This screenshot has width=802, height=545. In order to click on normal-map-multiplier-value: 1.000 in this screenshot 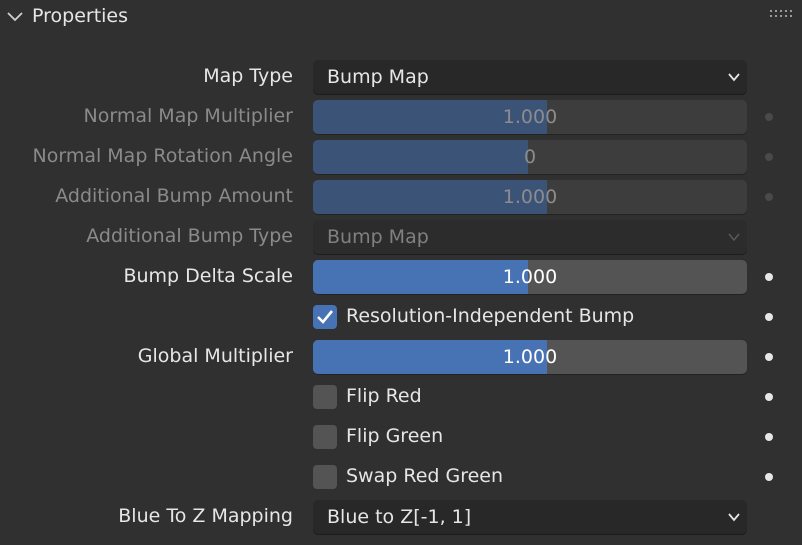, I will do `click(530, 117)`.